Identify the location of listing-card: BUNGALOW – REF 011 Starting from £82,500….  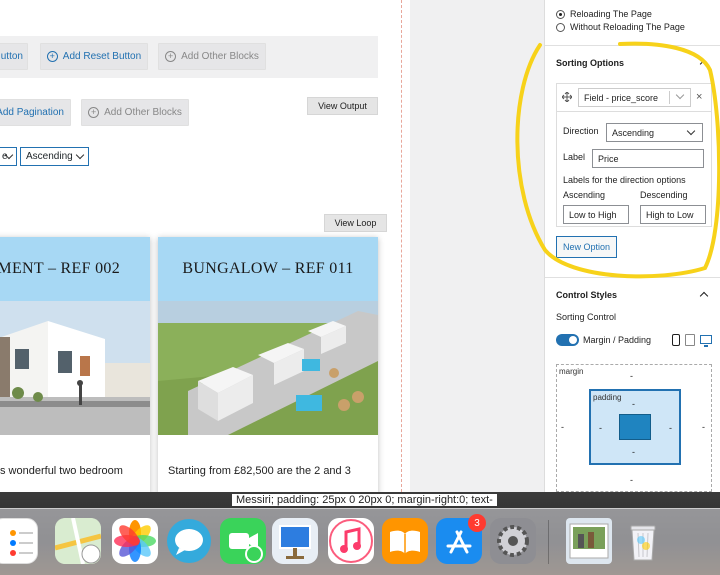
(268, 364).